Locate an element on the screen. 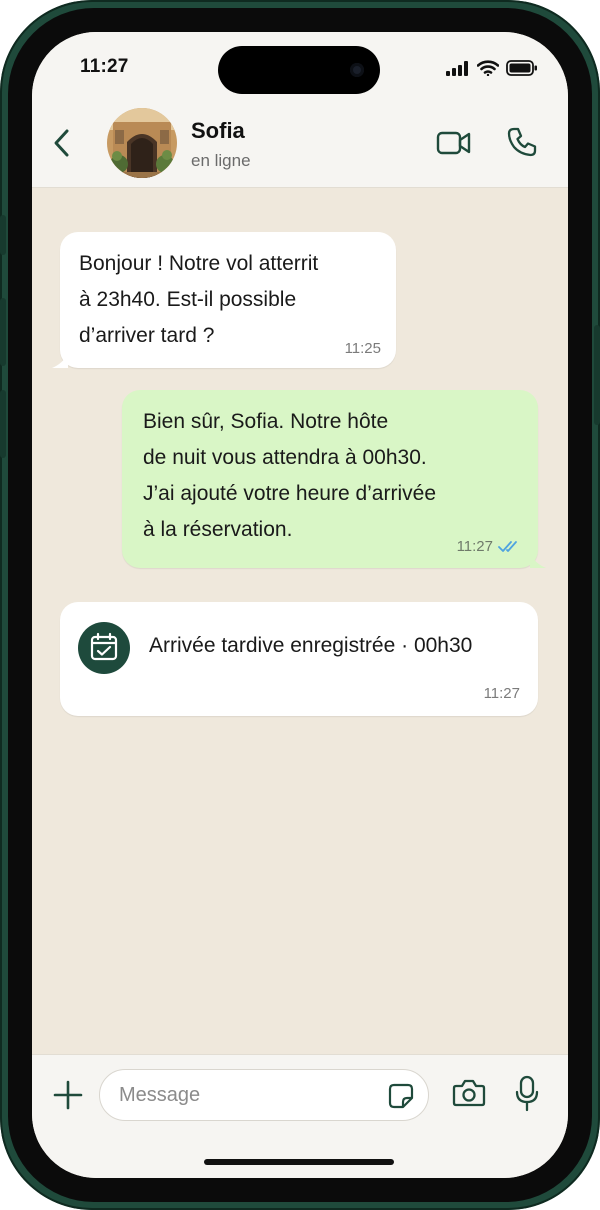 This screenshot has width=600, height=1210. avatar-photo-icon is located at coordinates (142, 143).